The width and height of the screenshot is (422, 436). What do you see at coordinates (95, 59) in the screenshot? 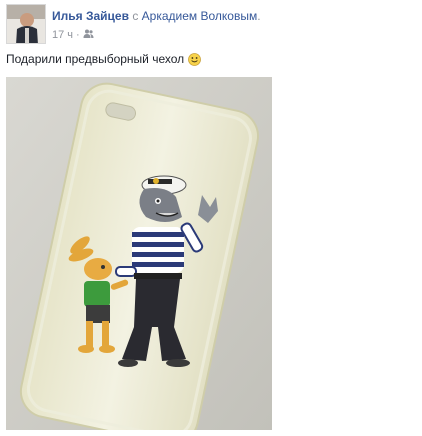
I see `post-text: Подарили предвыборный чехол` at bounding box center [95, 59].